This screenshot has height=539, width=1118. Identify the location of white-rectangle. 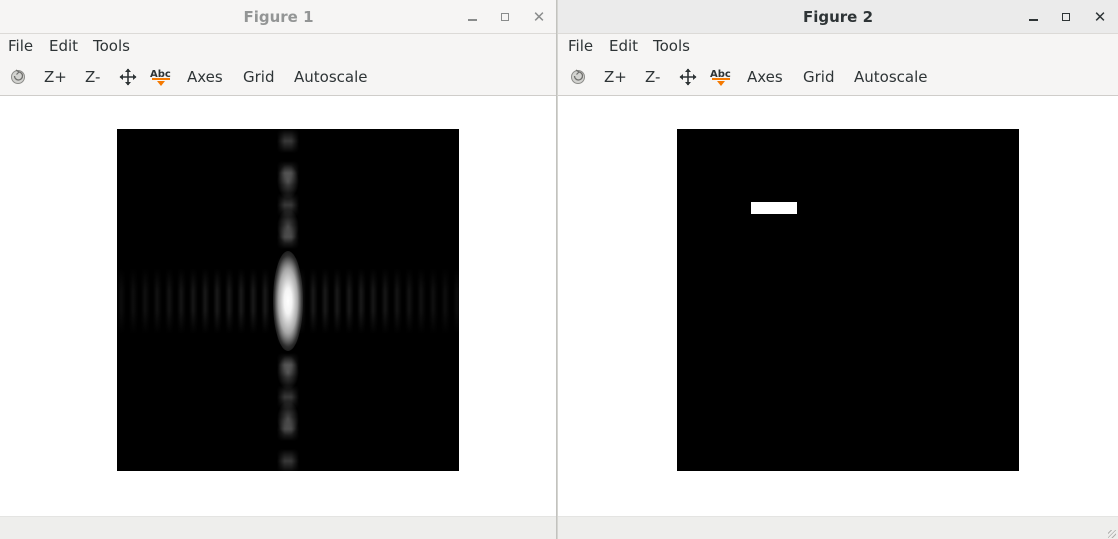
(774, 208).